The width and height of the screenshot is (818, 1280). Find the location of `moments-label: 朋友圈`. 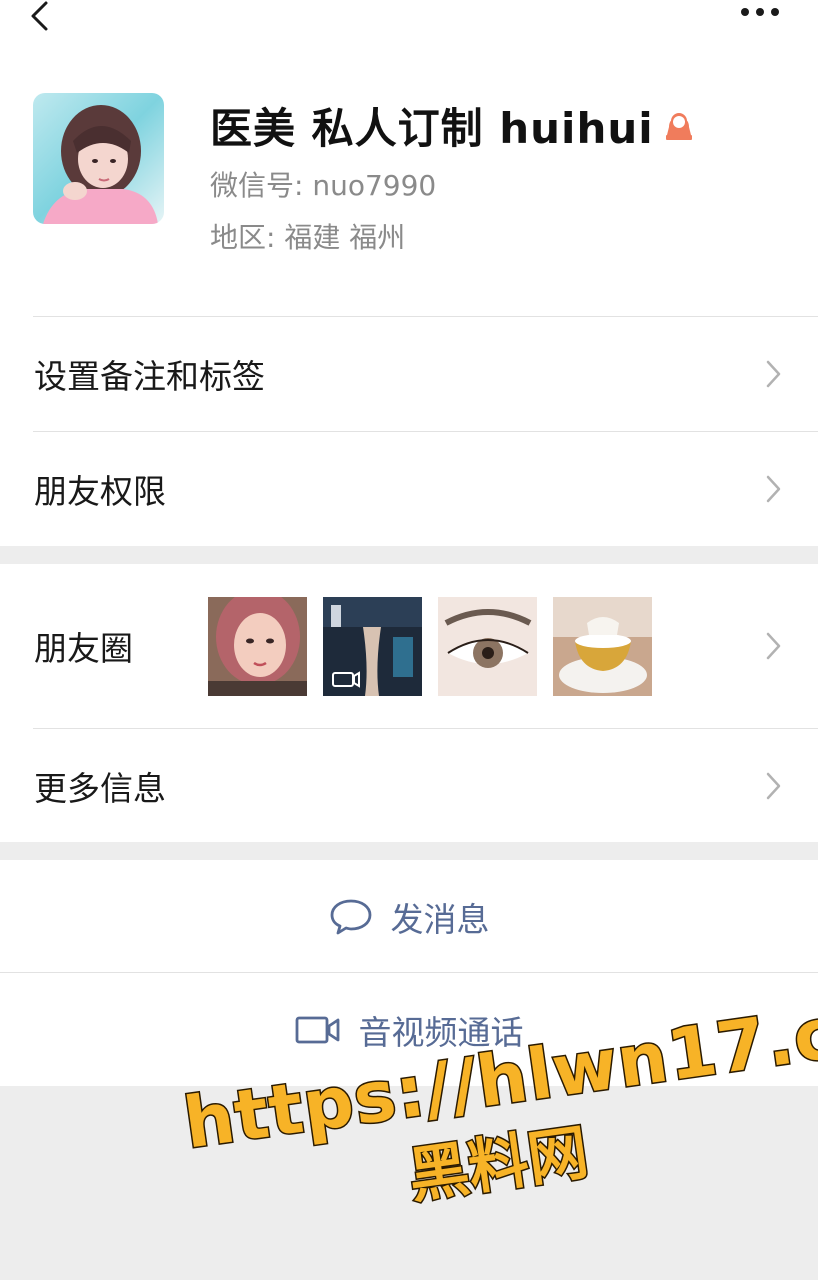

moments-label: 朋友圈 is located at coordinates (83, 648).